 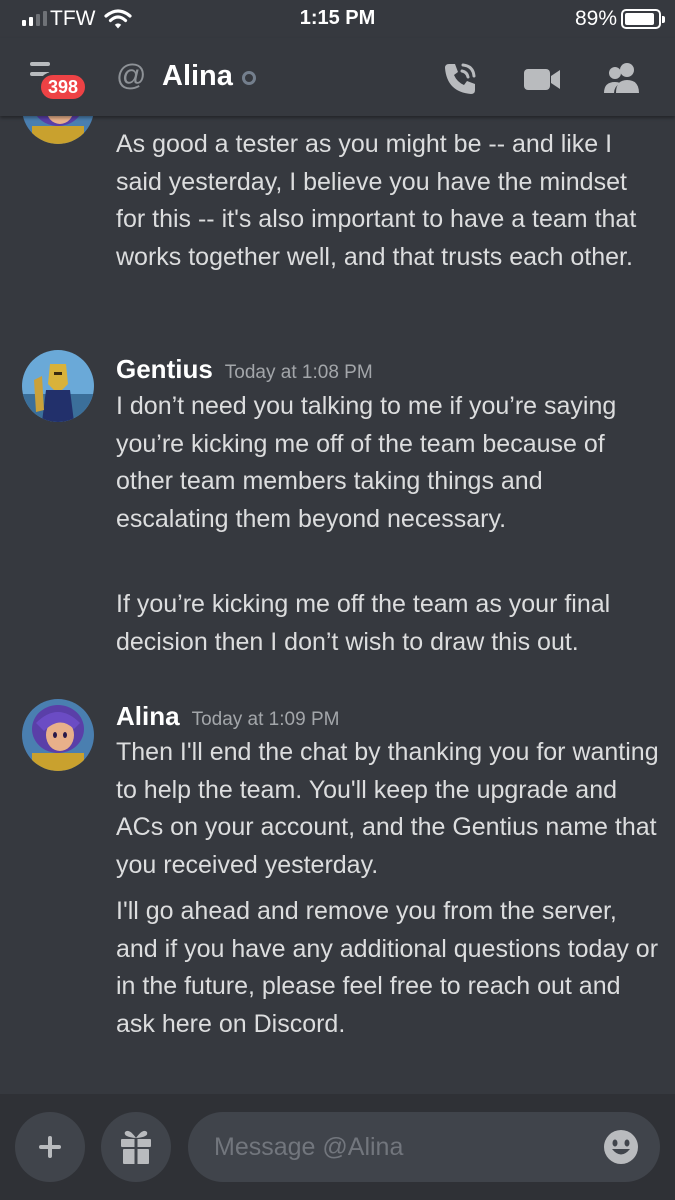 What do you see at coordinates (542, 79) in the screenshot?
I see `video-icon` at bounding box center [542, 79].